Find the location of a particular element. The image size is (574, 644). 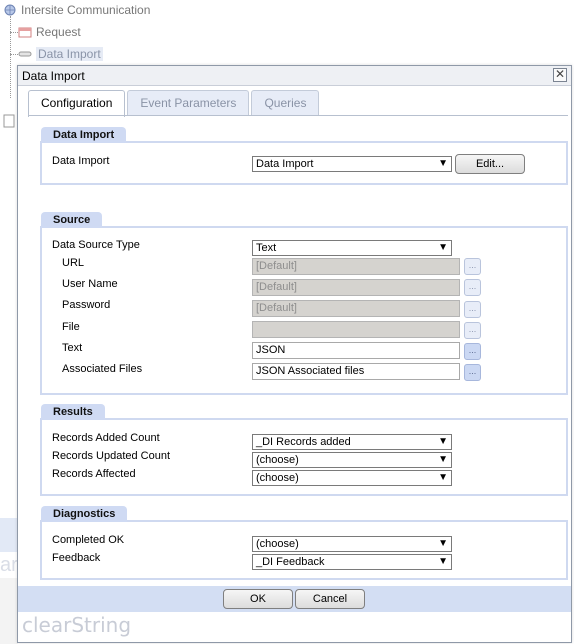

text-label: Text is located at coordinates (72, 348).